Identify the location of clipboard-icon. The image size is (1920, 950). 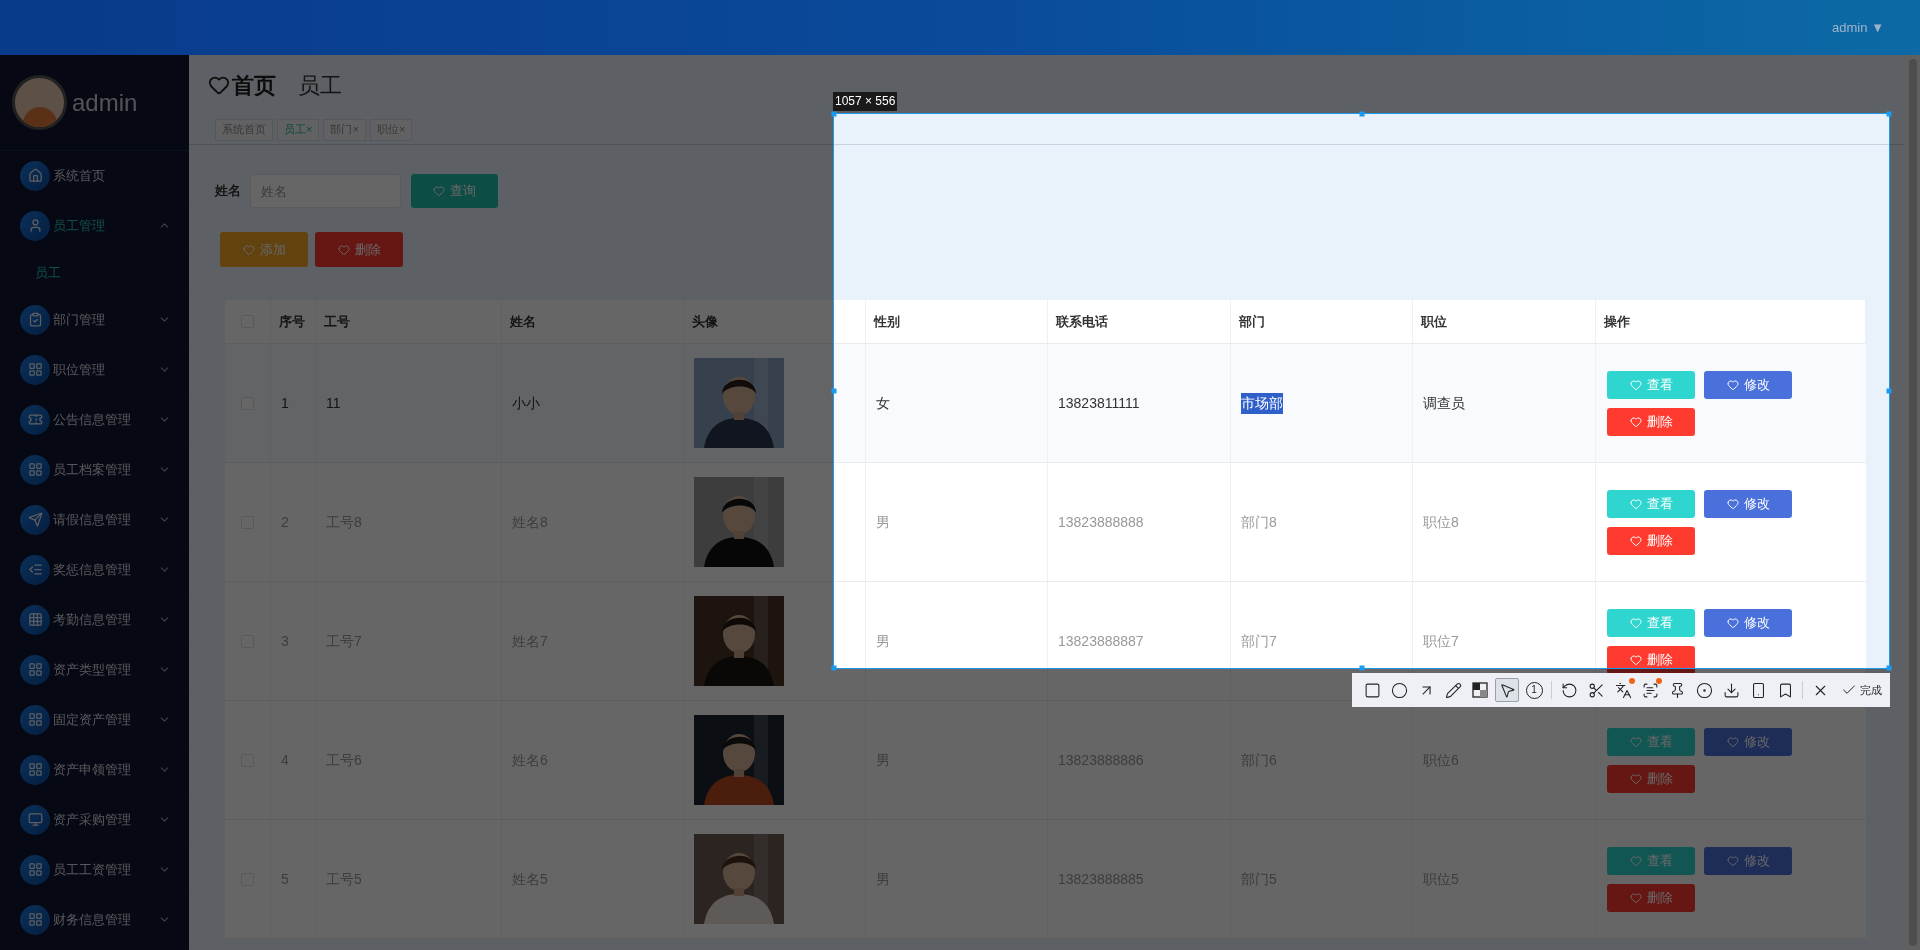
(35, 319).